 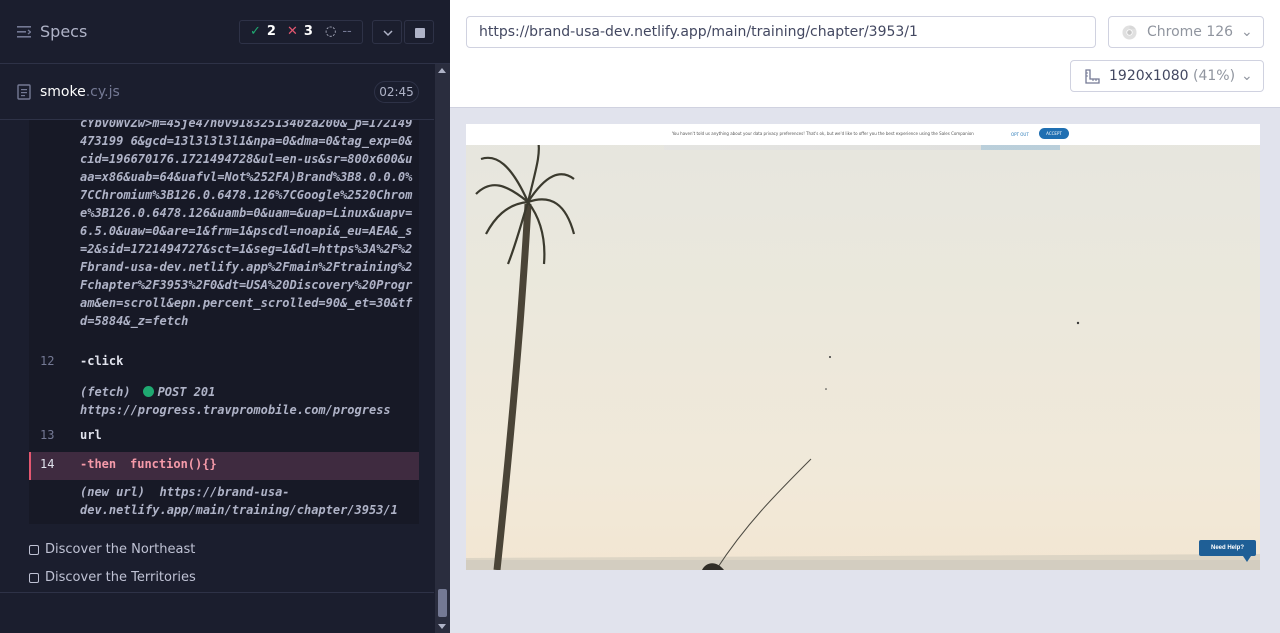 I want to click on suite-discover-territories: Discover the Territories, so click(x=112, y=577).